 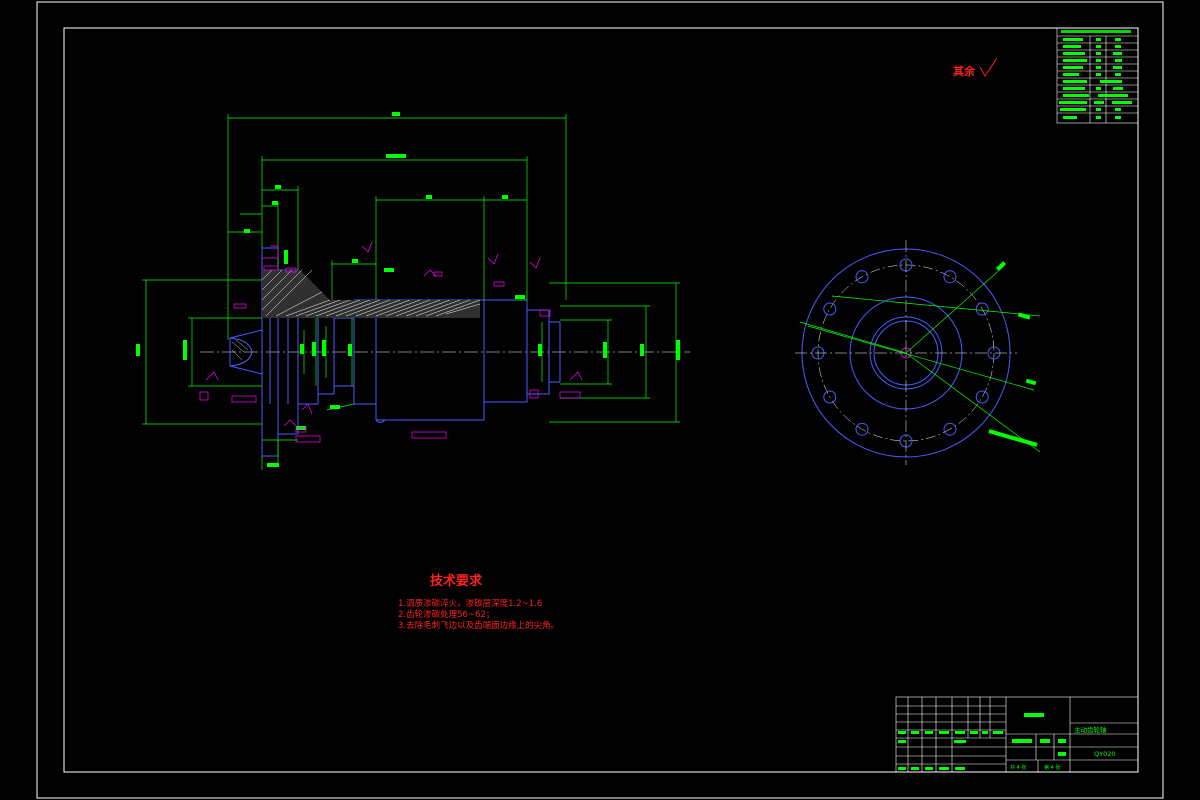 I want to click on tech-req-title: 技术要求, so click(x=456, y=581).